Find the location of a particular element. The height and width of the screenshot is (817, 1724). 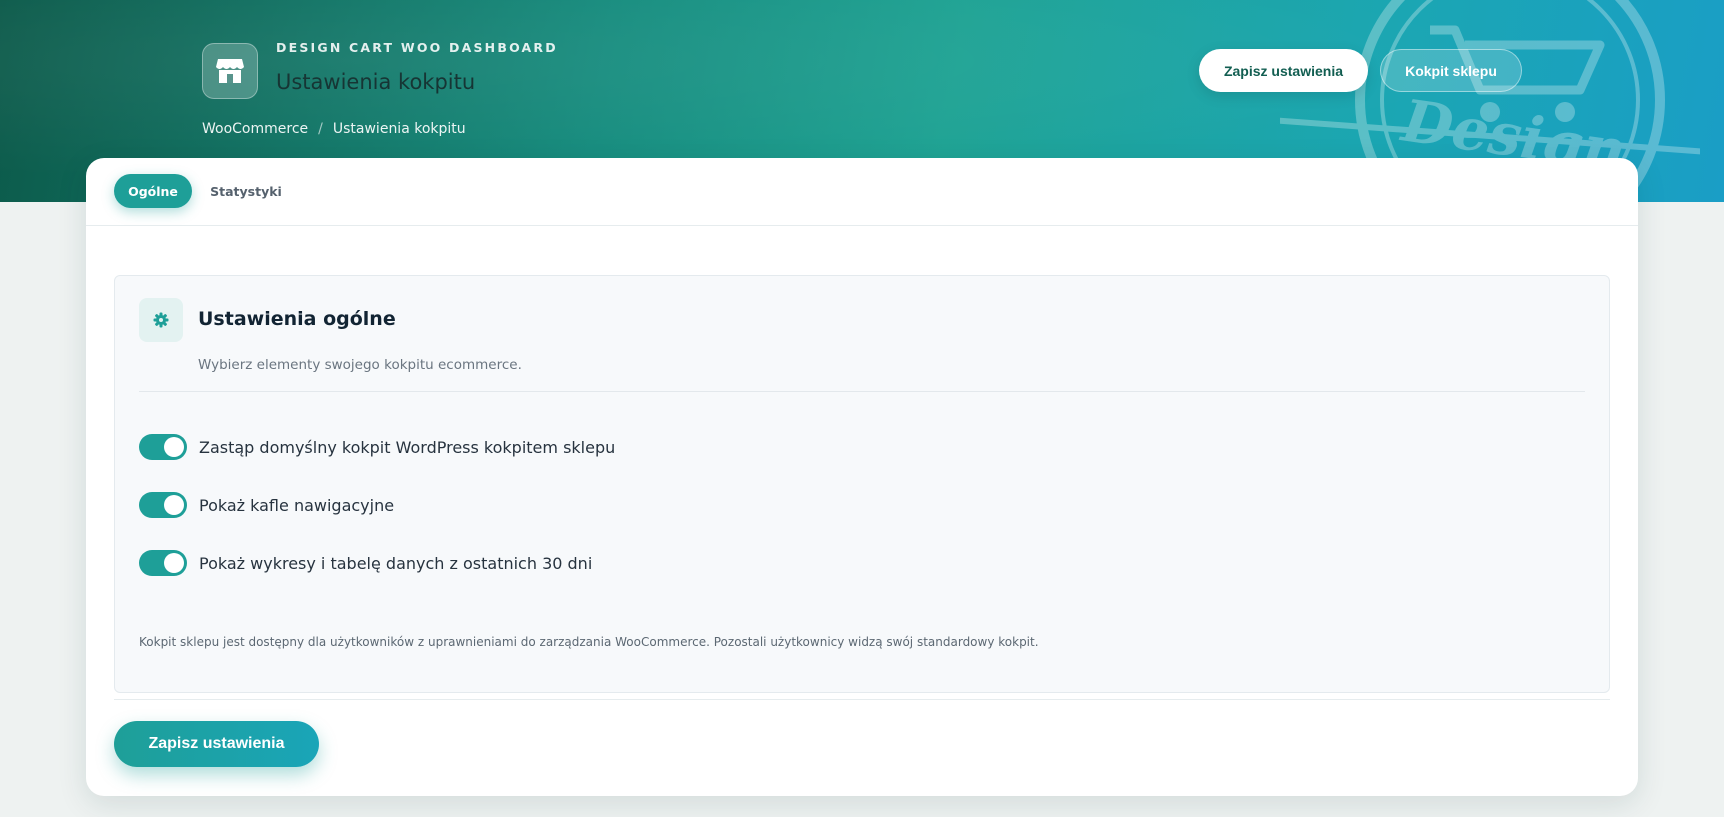

tab-bar: Ogólne Statystyki is located at coordinates (862, 192).